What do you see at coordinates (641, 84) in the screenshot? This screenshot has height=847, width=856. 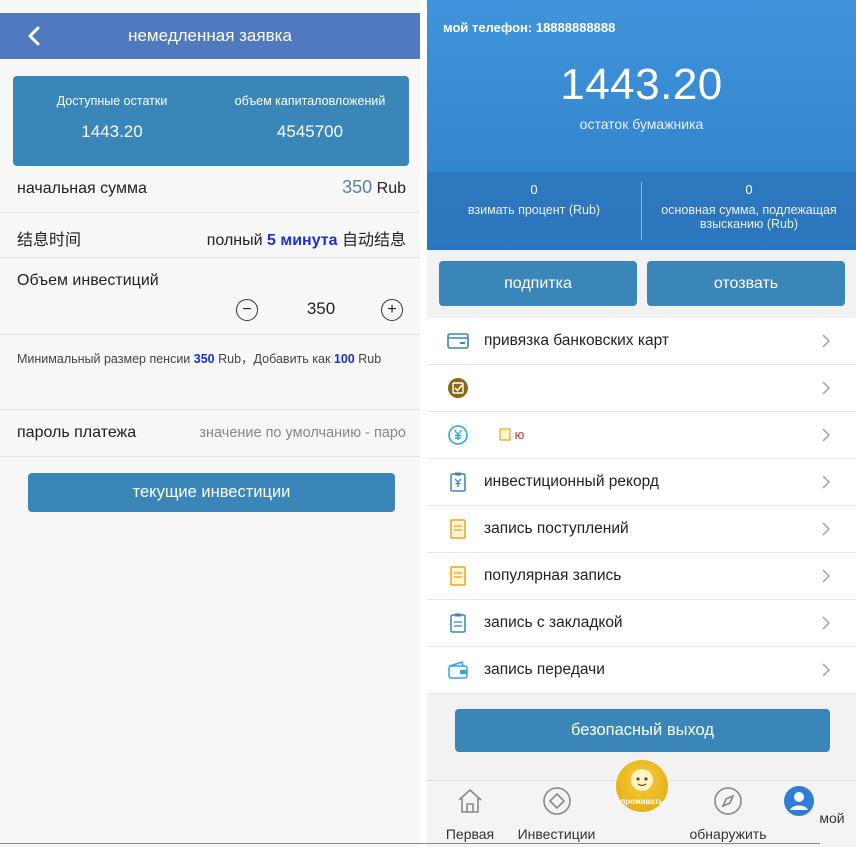 I see `wallet-balance: 1443.20` at bounding box center [641, 84].